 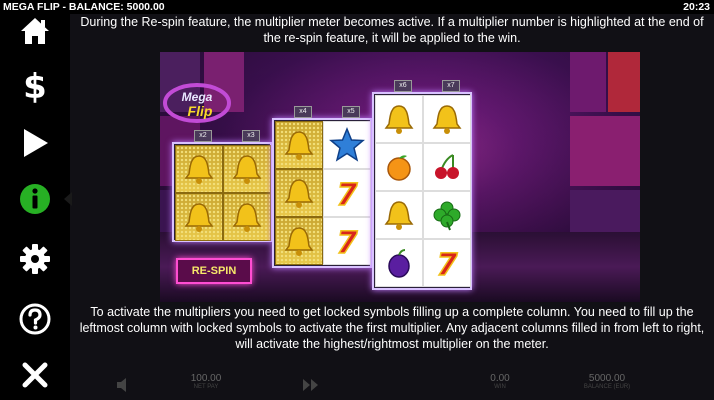 I want to click on multiplier-label: x7, so click(x=451, y=86).